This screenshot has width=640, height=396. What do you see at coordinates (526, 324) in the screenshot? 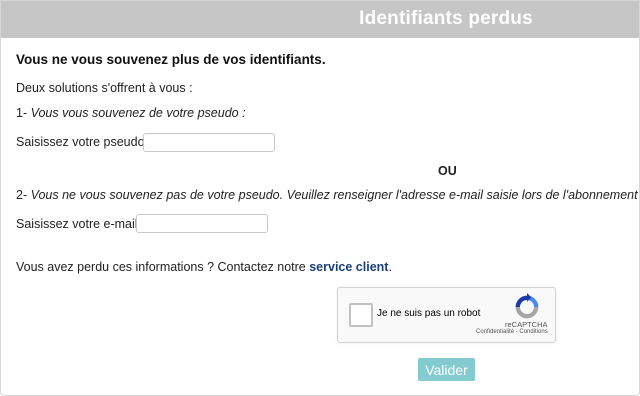
I see `recaptcha-brand: reCAPTCHA` at bounding box center [526, 324].